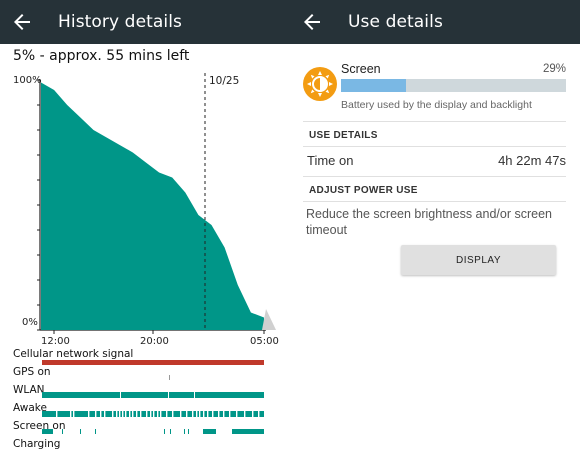  What do you see at coordinates (363, 190) in the screenshot?
I see `adjust-power-use-header: ADJUST POWER USE` at bounding box center [363, 190].